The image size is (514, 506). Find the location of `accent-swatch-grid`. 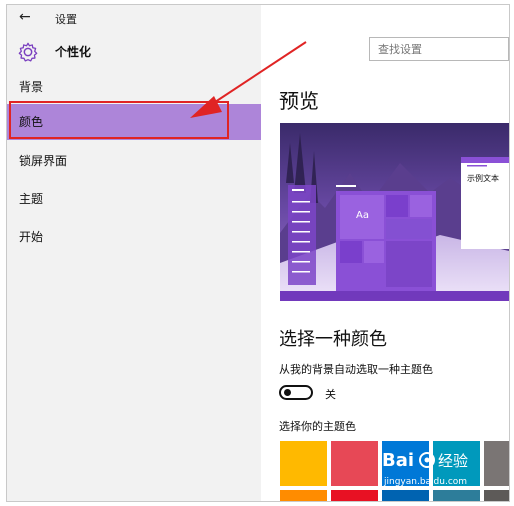

accent-swatch-grid is located at coordinates (394, 471).